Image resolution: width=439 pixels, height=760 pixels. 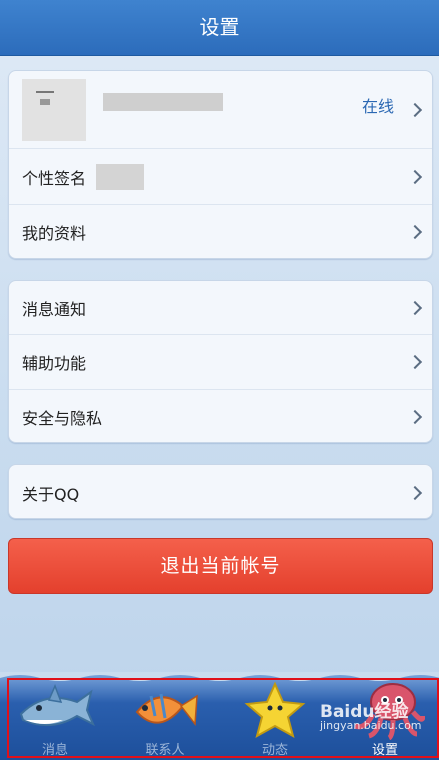 I want to click on signature-row: 个性签名, so click(x=220, y=177).